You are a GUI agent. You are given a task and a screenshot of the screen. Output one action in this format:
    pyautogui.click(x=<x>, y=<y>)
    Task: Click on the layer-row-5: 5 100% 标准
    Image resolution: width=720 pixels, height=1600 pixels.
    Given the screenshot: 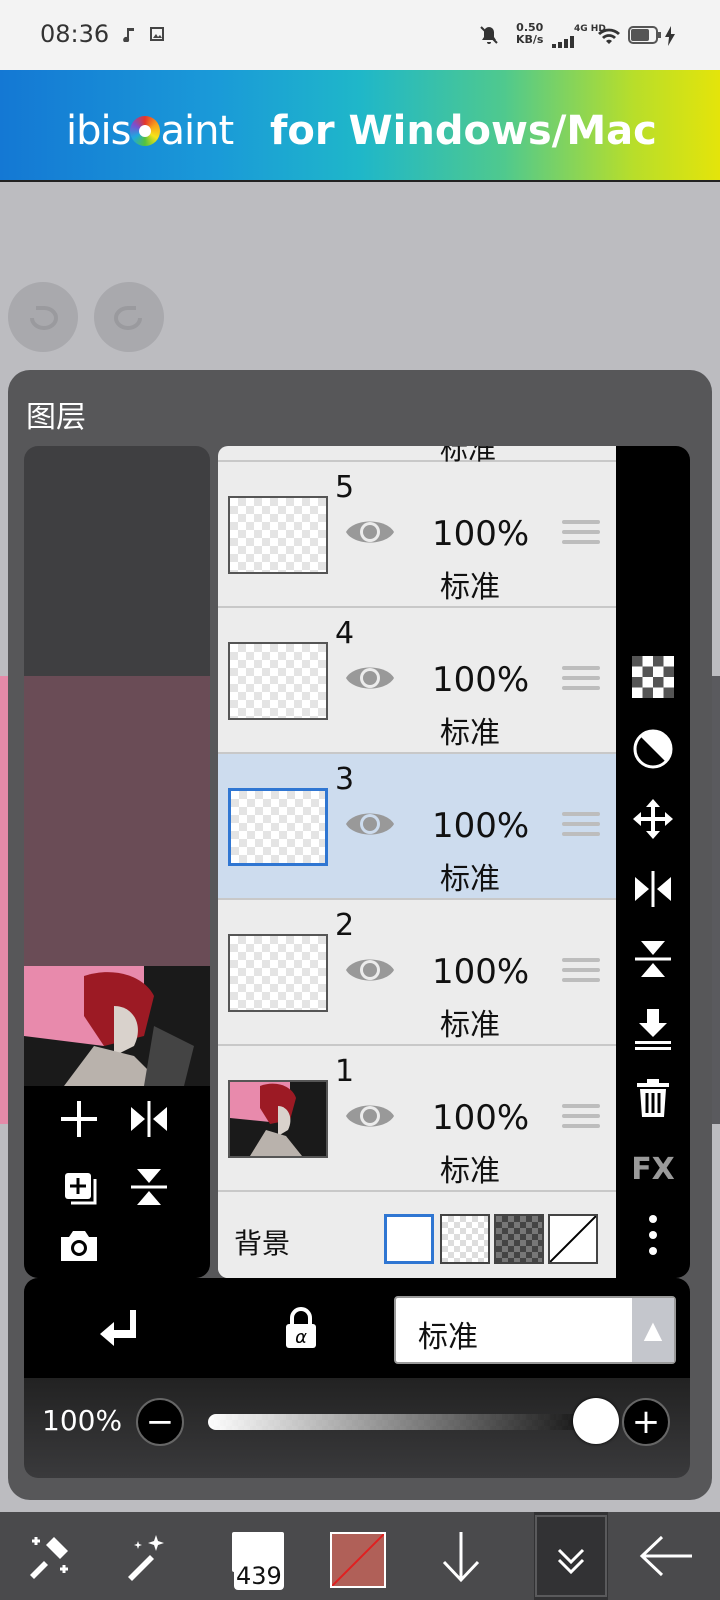 What is the action you would take?
    pyautogui.click(x=417, y=535)
    